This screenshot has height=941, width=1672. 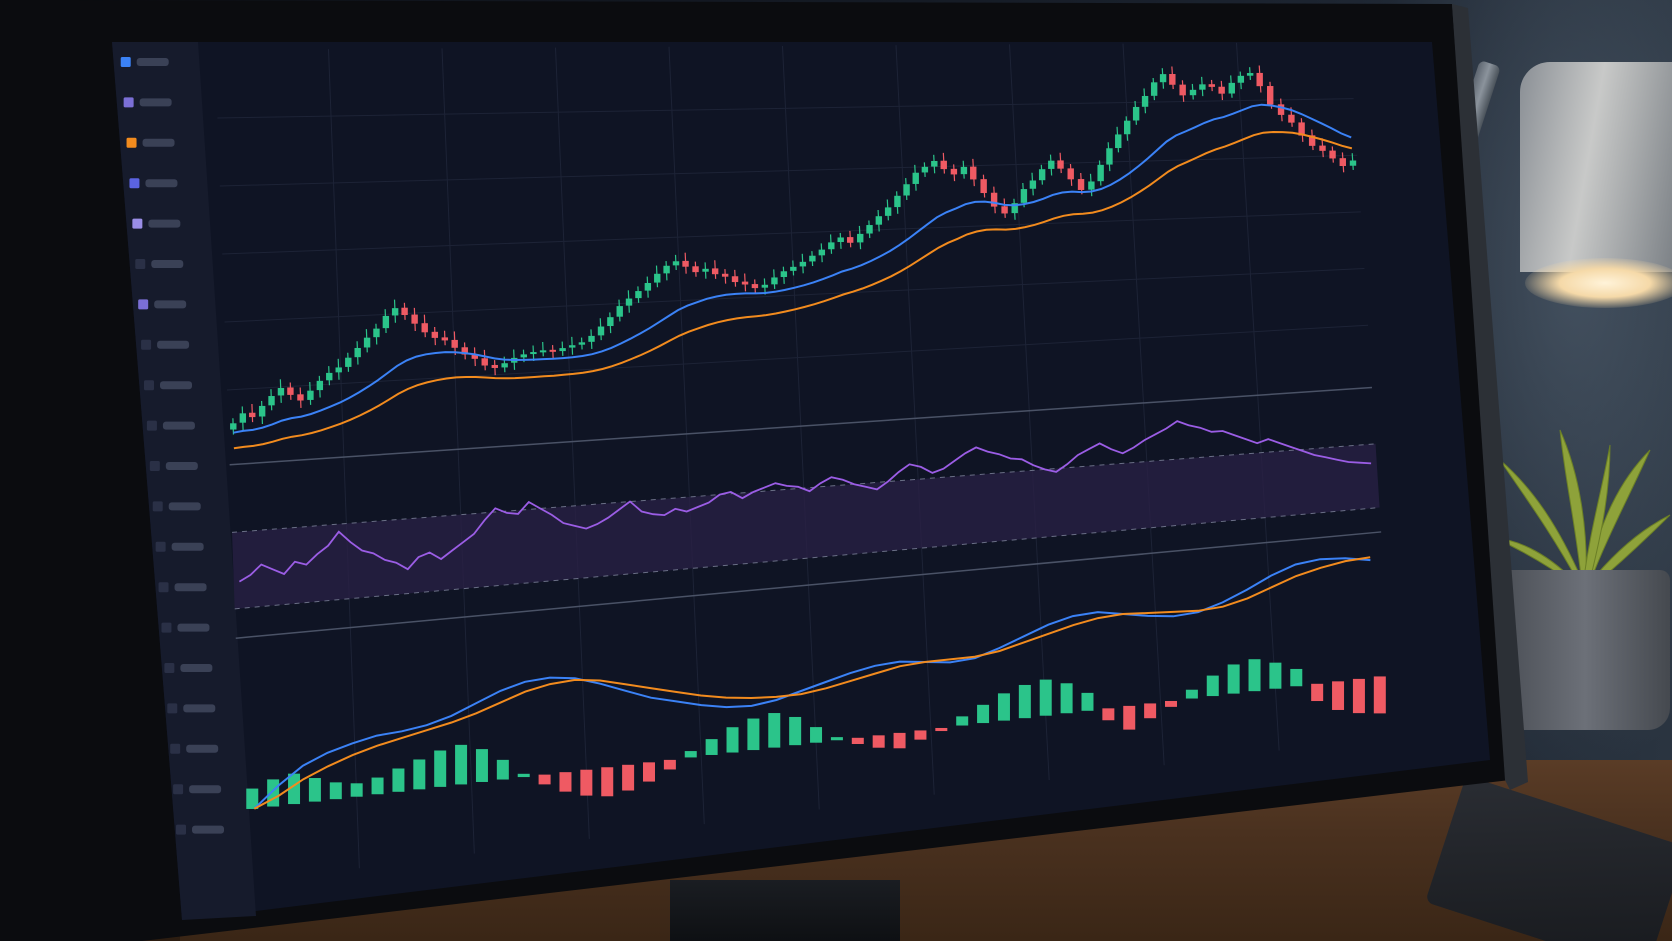 I want to click on tool-17-icon, so click(x=191, y=708).